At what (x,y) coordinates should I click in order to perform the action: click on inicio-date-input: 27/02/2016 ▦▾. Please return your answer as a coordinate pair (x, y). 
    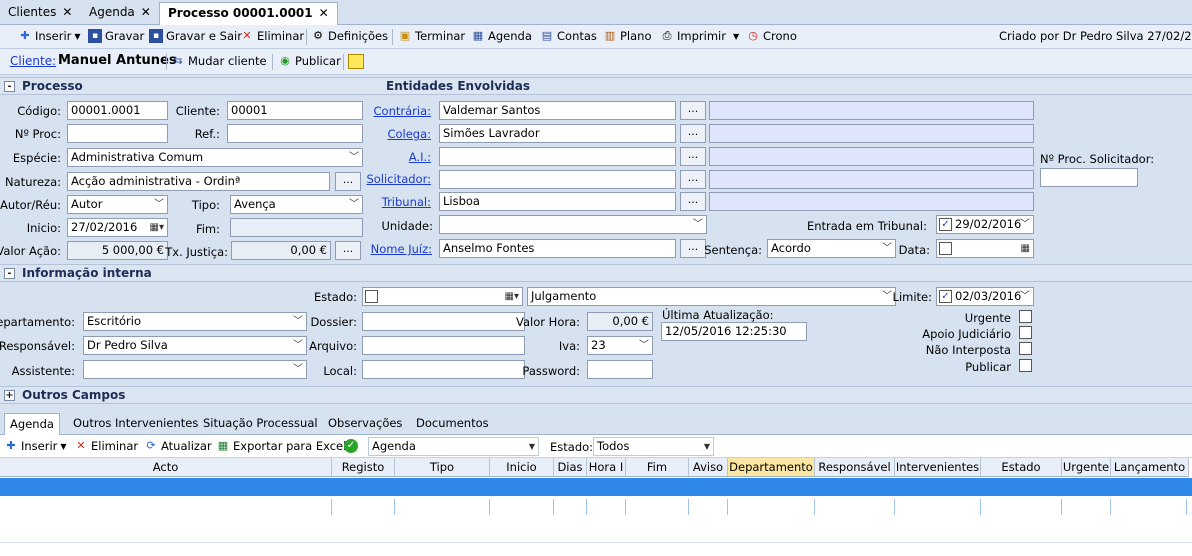
    Looking at the image, I should click on (117, 227).